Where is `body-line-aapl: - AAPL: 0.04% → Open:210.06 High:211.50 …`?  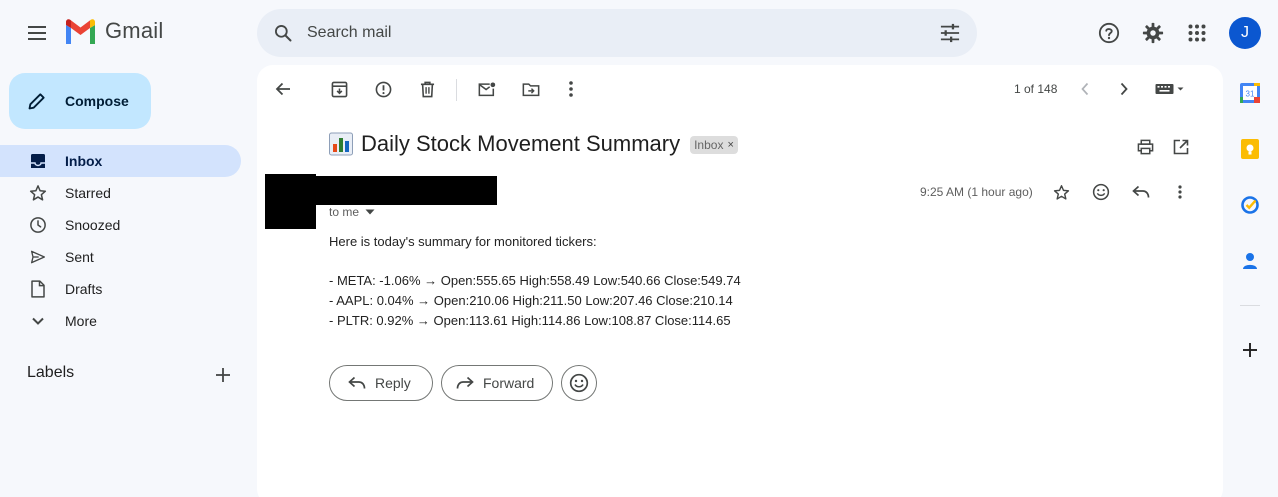 body-line-aapl: - AAPL: 0.04% → Open:210.06 High:211.50 … is located at coordinates (531, 300).